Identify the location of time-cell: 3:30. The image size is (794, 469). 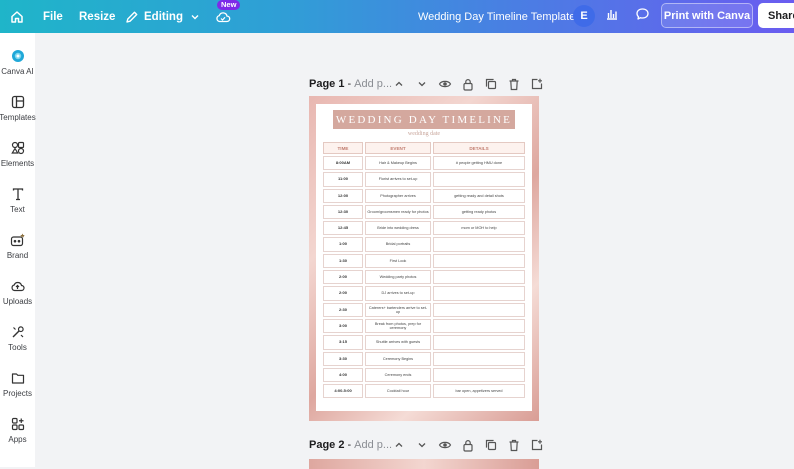
(343, 358).